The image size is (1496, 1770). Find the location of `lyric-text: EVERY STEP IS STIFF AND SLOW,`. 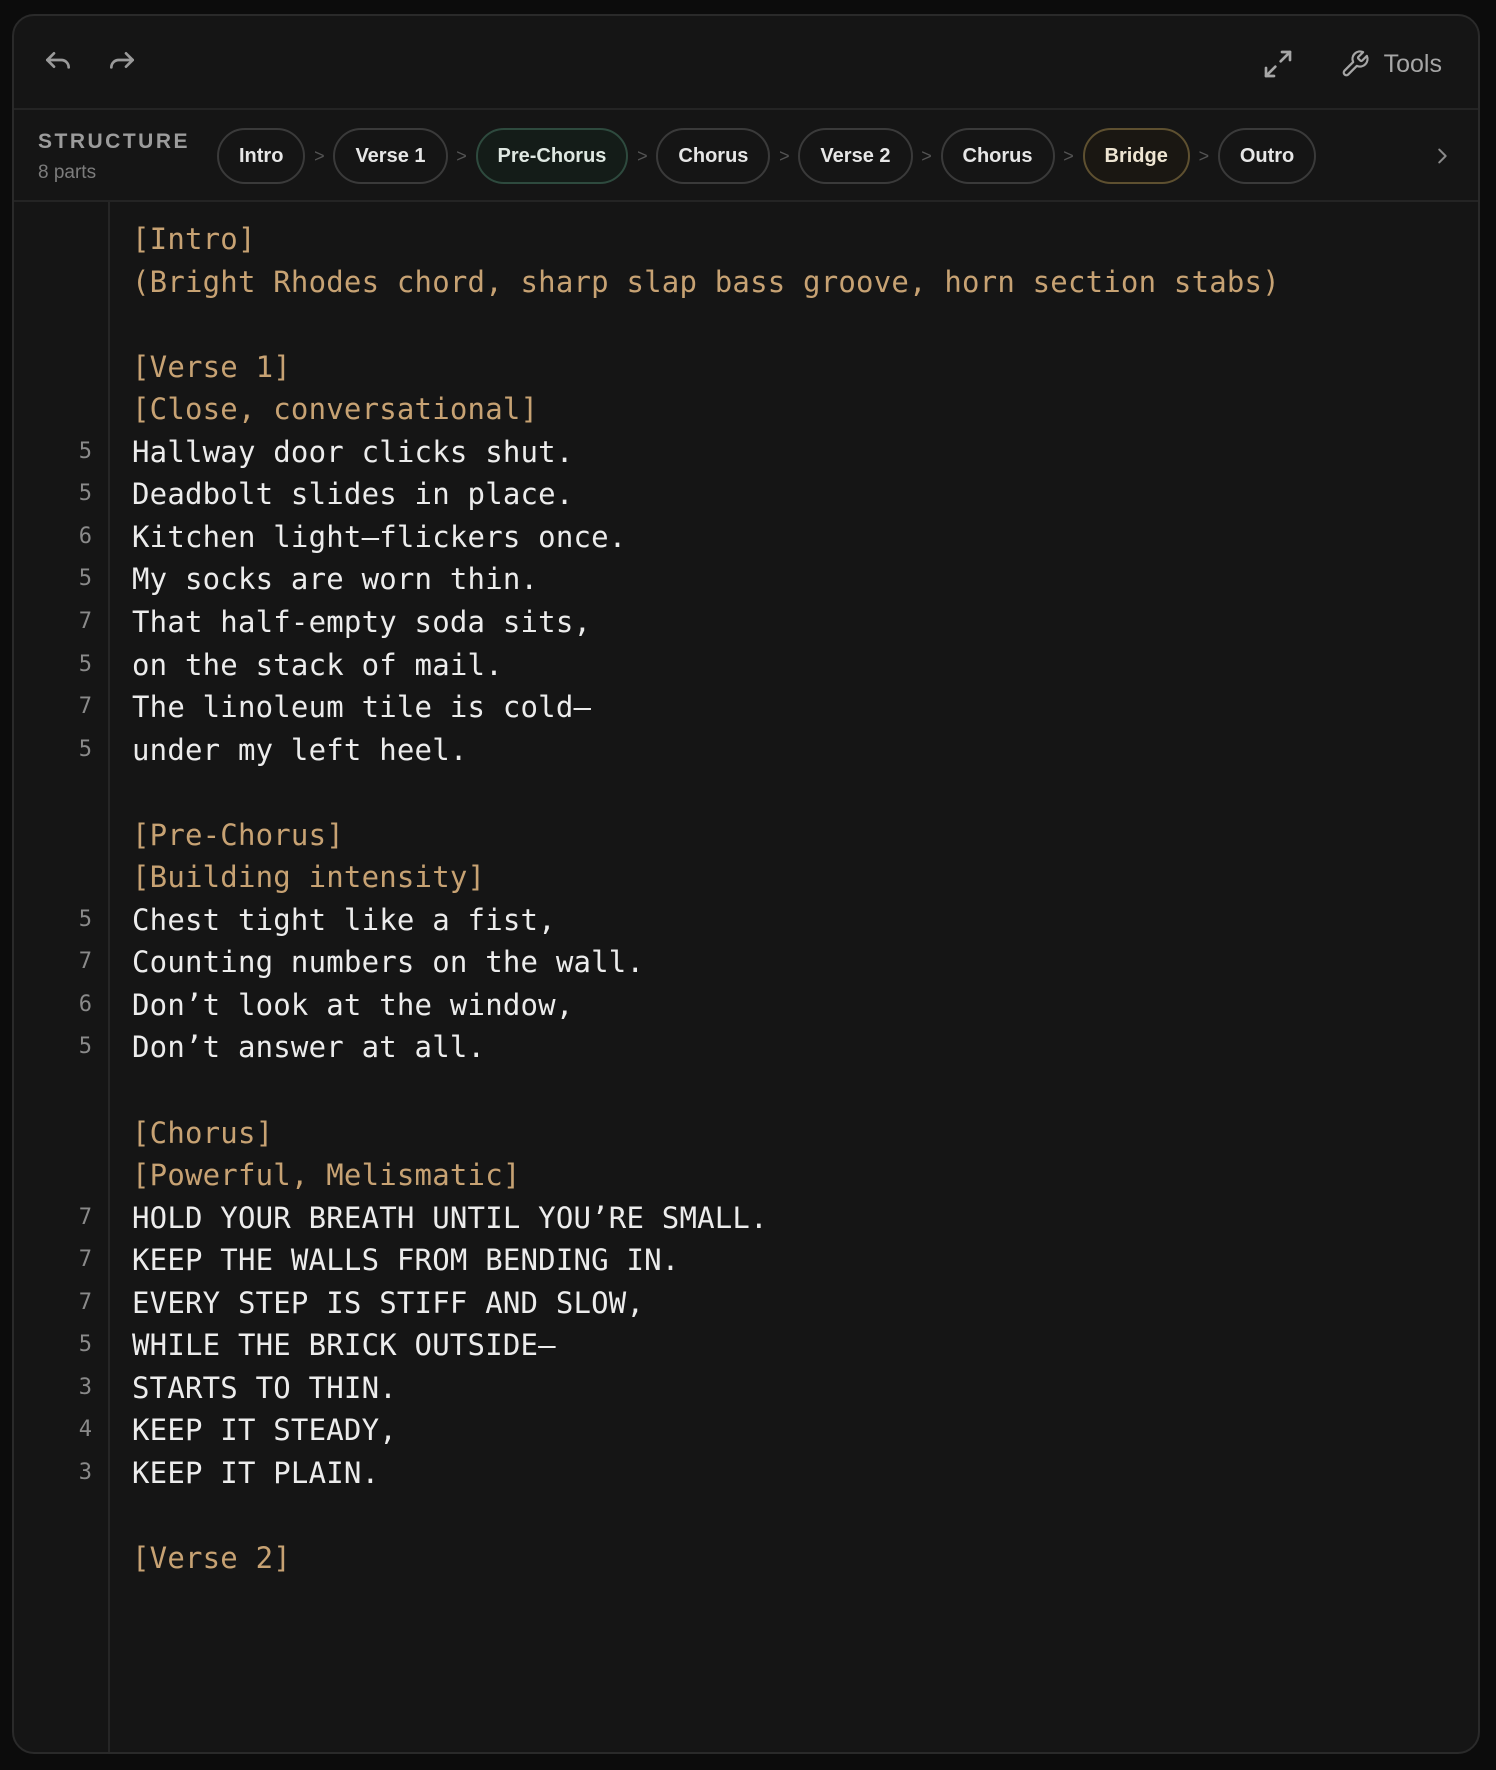

lyric-text: EVERY STEP IS STIFF AND SLOW, is located at coordinates (388, 1302).